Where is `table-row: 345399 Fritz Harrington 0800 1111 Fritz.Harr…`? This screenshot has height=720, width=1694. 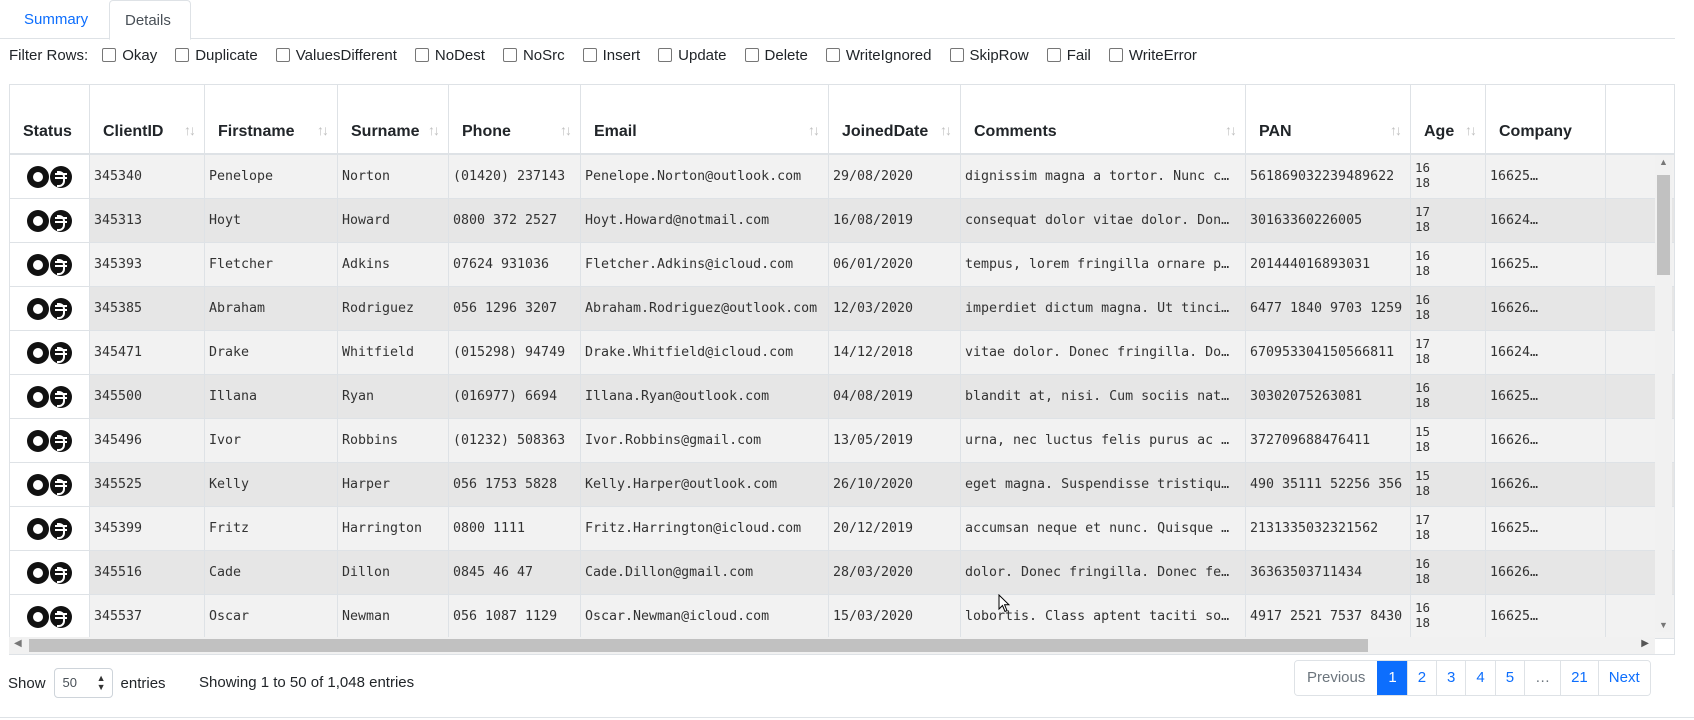 table-row: 345399 Fritz Harrington 0800 1111 Fritz.Harr… is located at coordinates (842, 529).